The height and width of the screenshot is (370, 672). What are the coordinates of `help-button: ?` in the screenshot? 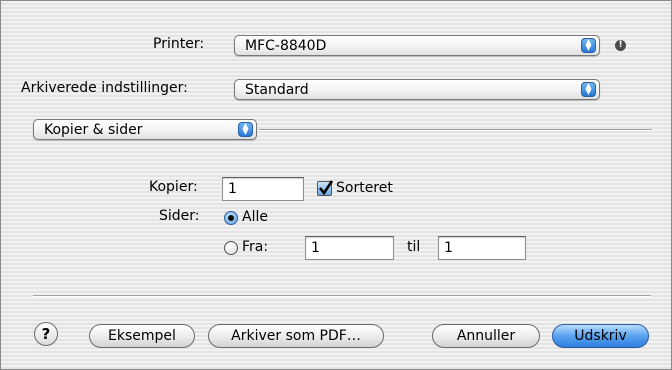 It's located at (46, 334).